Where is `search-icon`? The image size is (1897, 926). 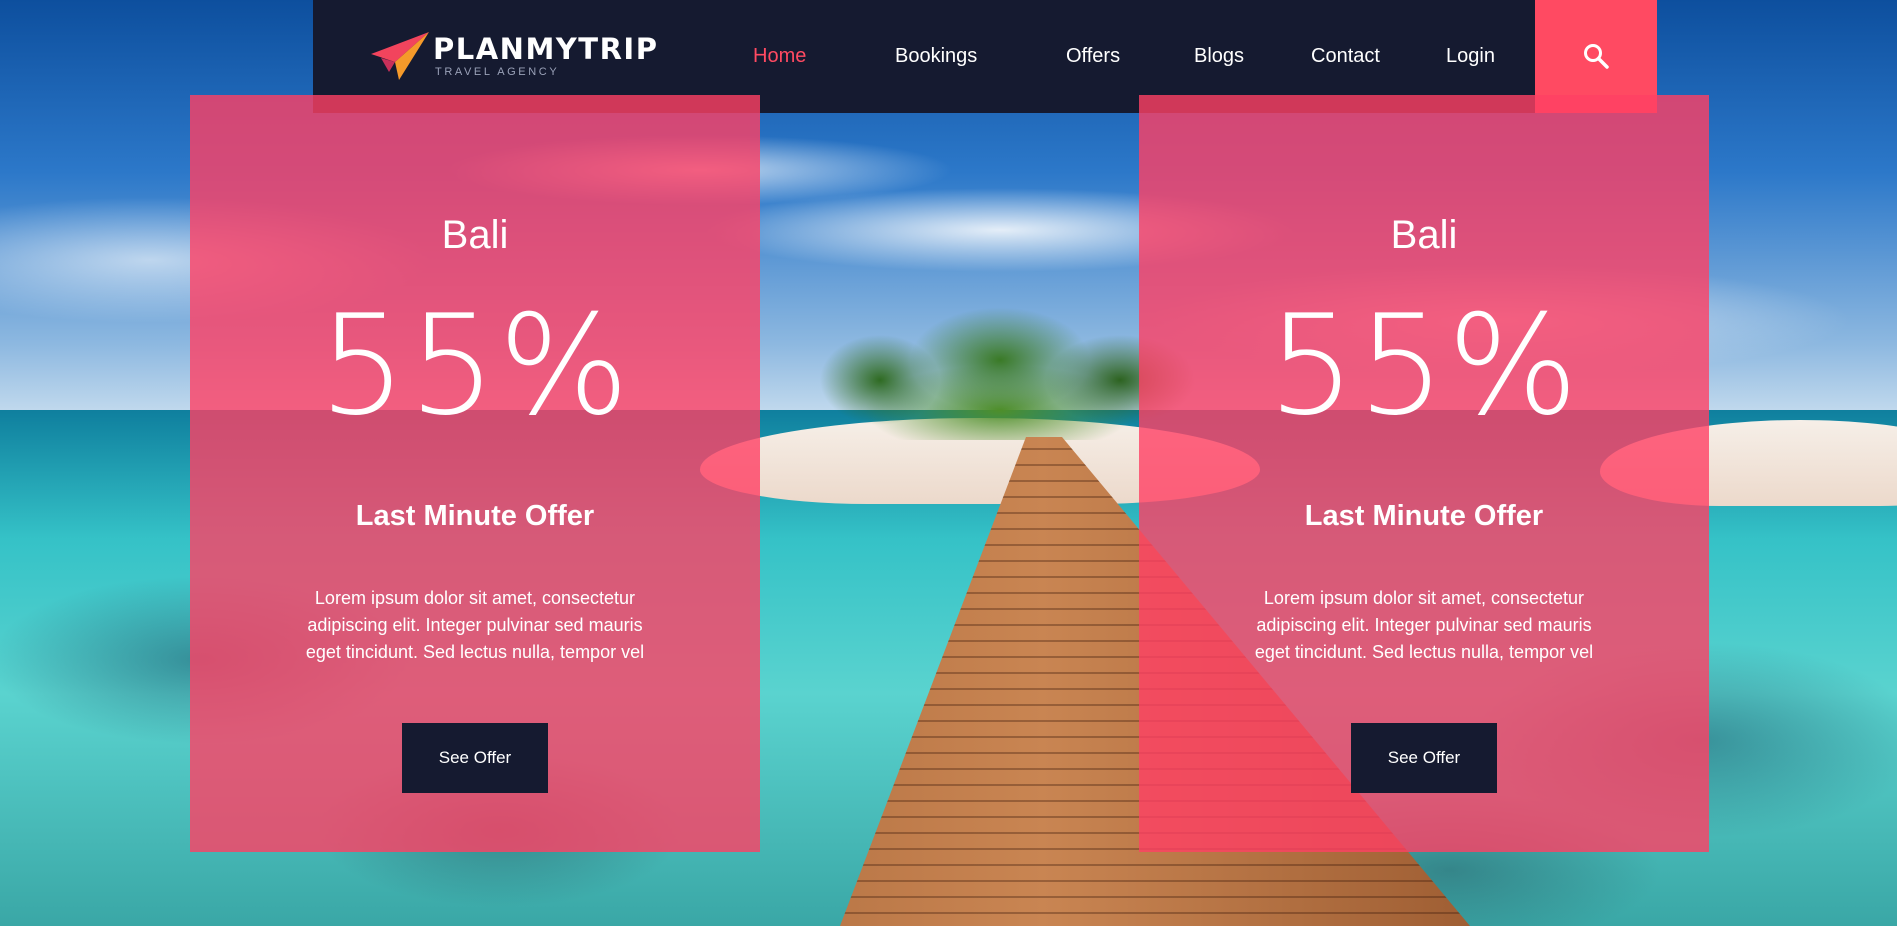
search-icon is located at coordinates (1596, 56).